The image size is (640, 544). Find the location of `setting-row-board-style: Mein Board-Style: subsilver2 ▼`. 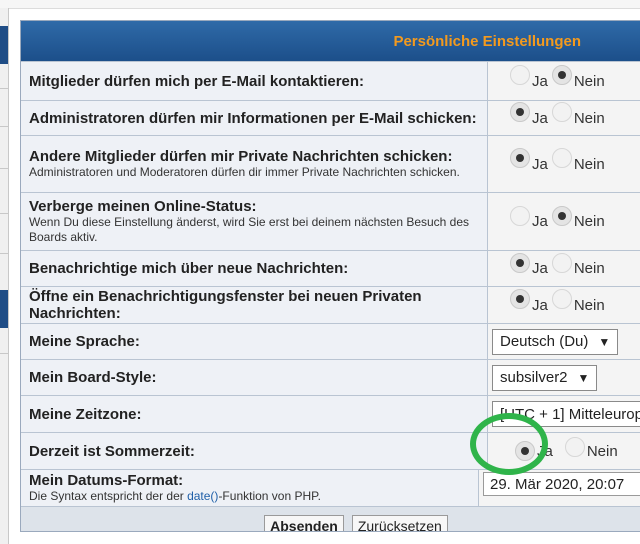

setting-row-board-style: Mein Board-Style: subsilver2 ▼ is located at coordinates (330, 377).